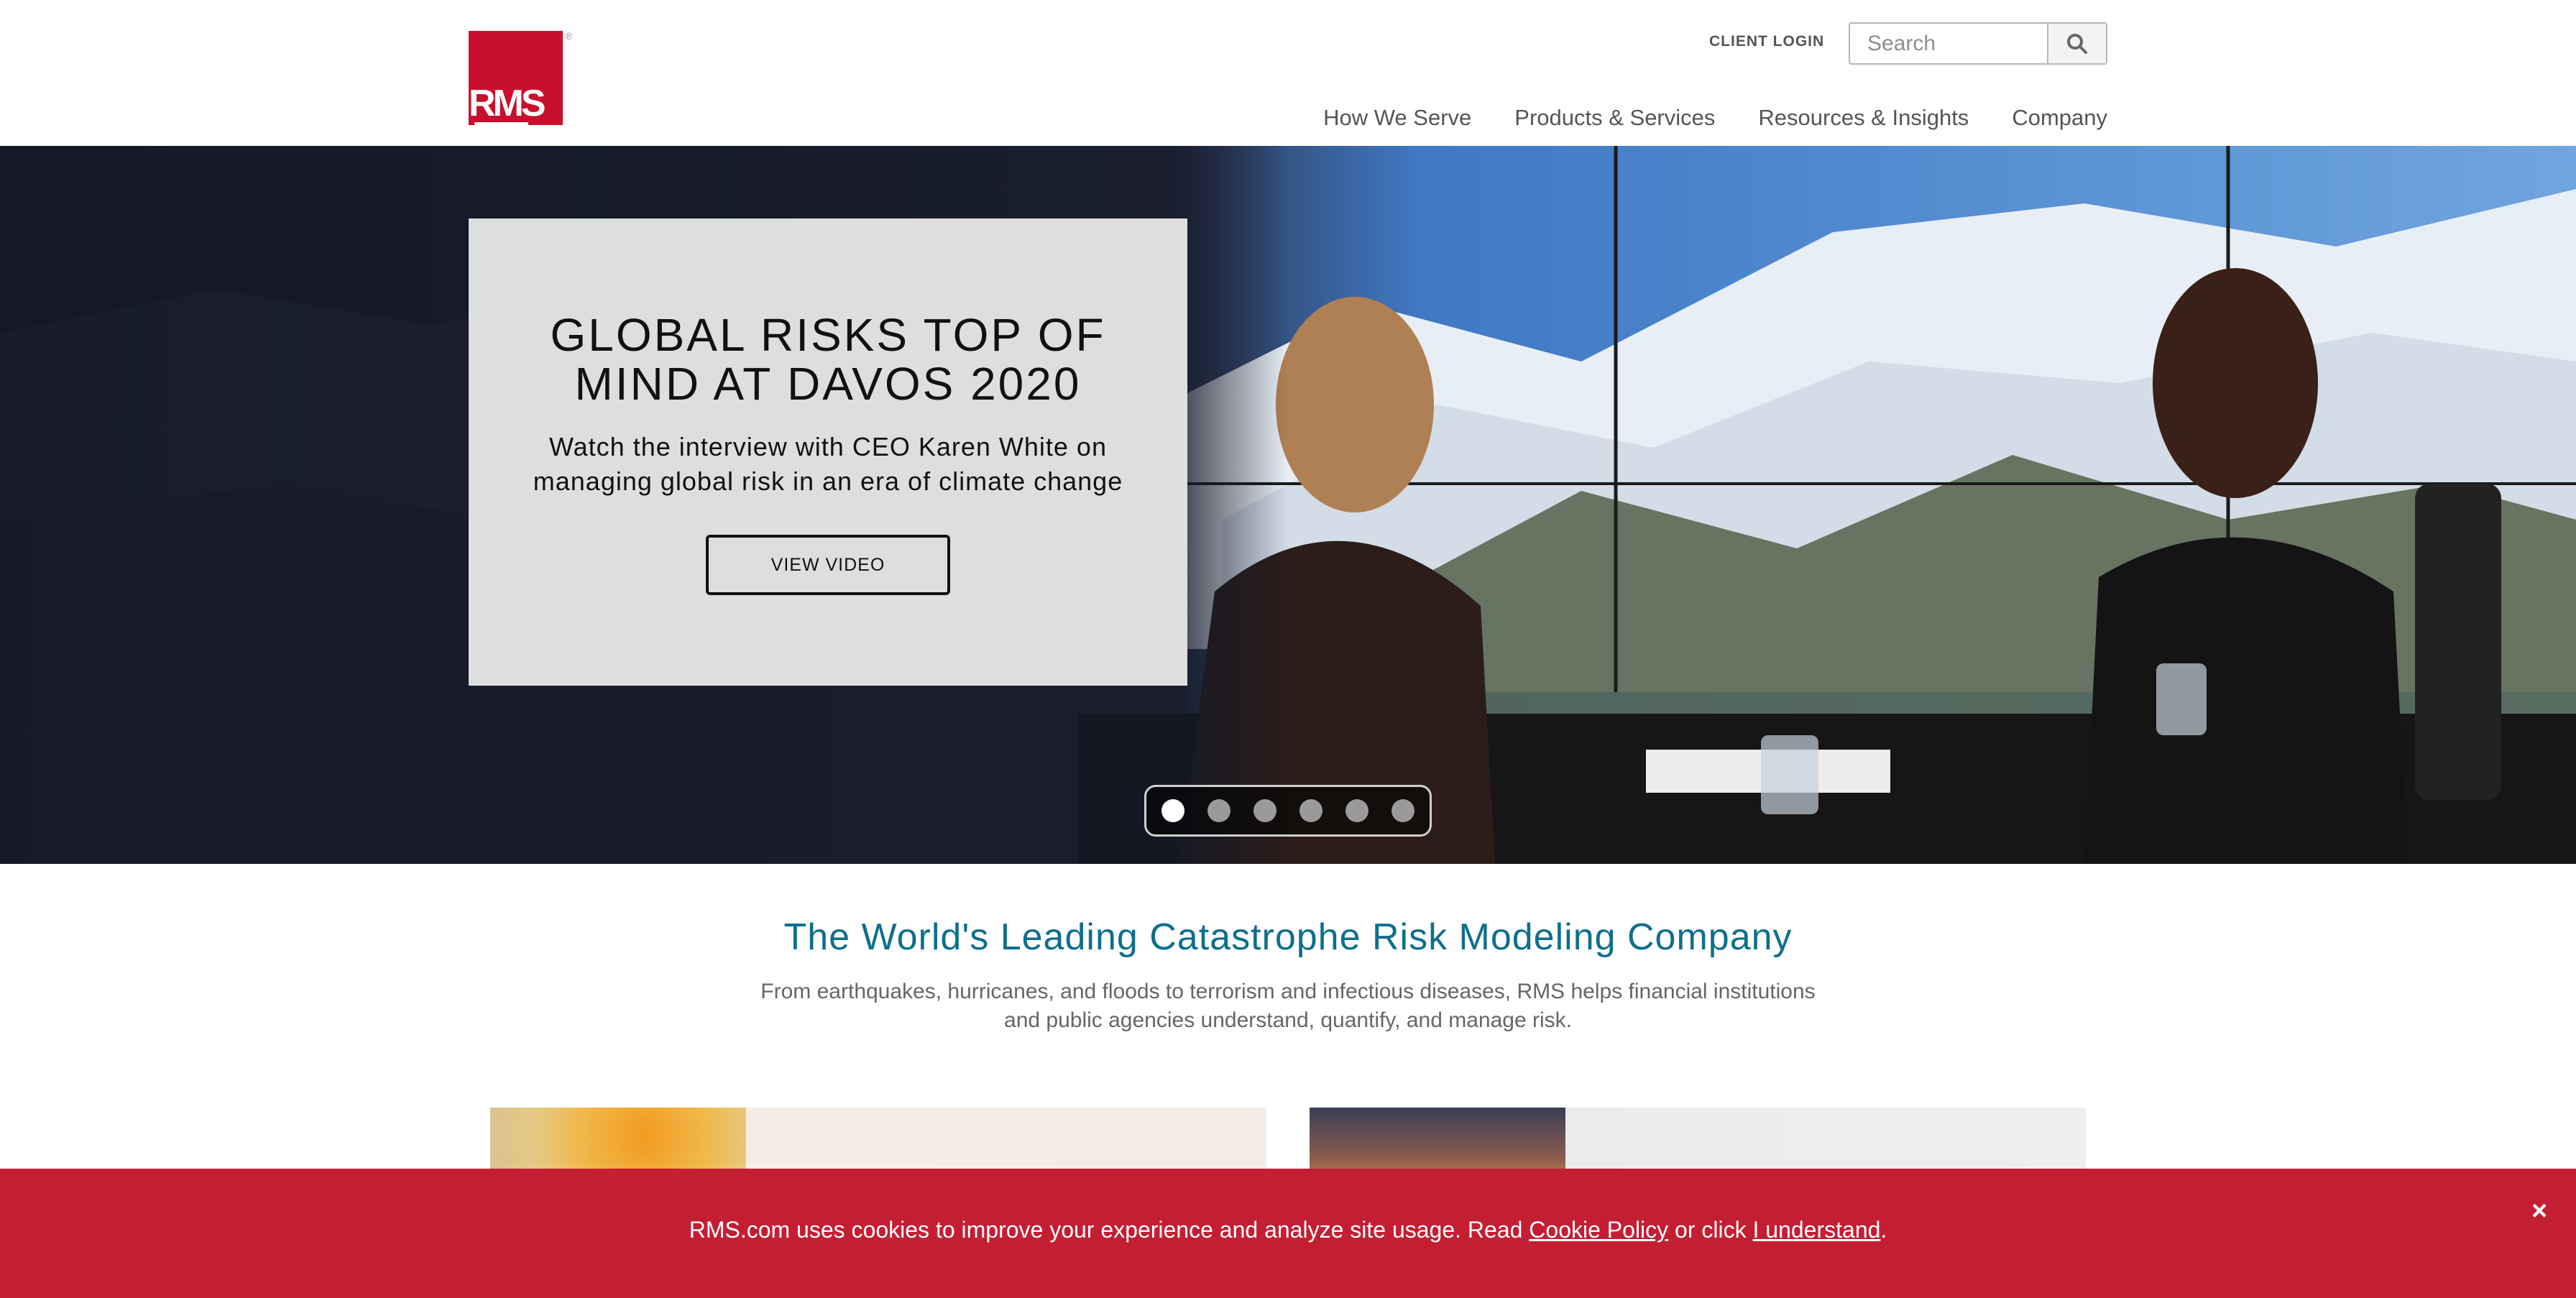 The width and height of the screenshot is (2576, 1298). Describe the element at coordinates (507, 104) in the screenshot. I see `logo-wordmark: RMS` at that location.